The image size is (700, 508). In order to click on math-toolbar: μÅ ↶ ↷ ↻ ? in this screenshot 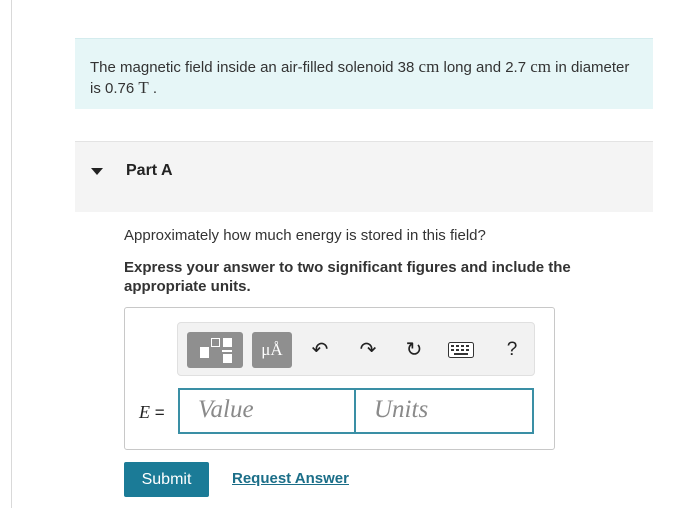, I will do `click(356, 349)`.